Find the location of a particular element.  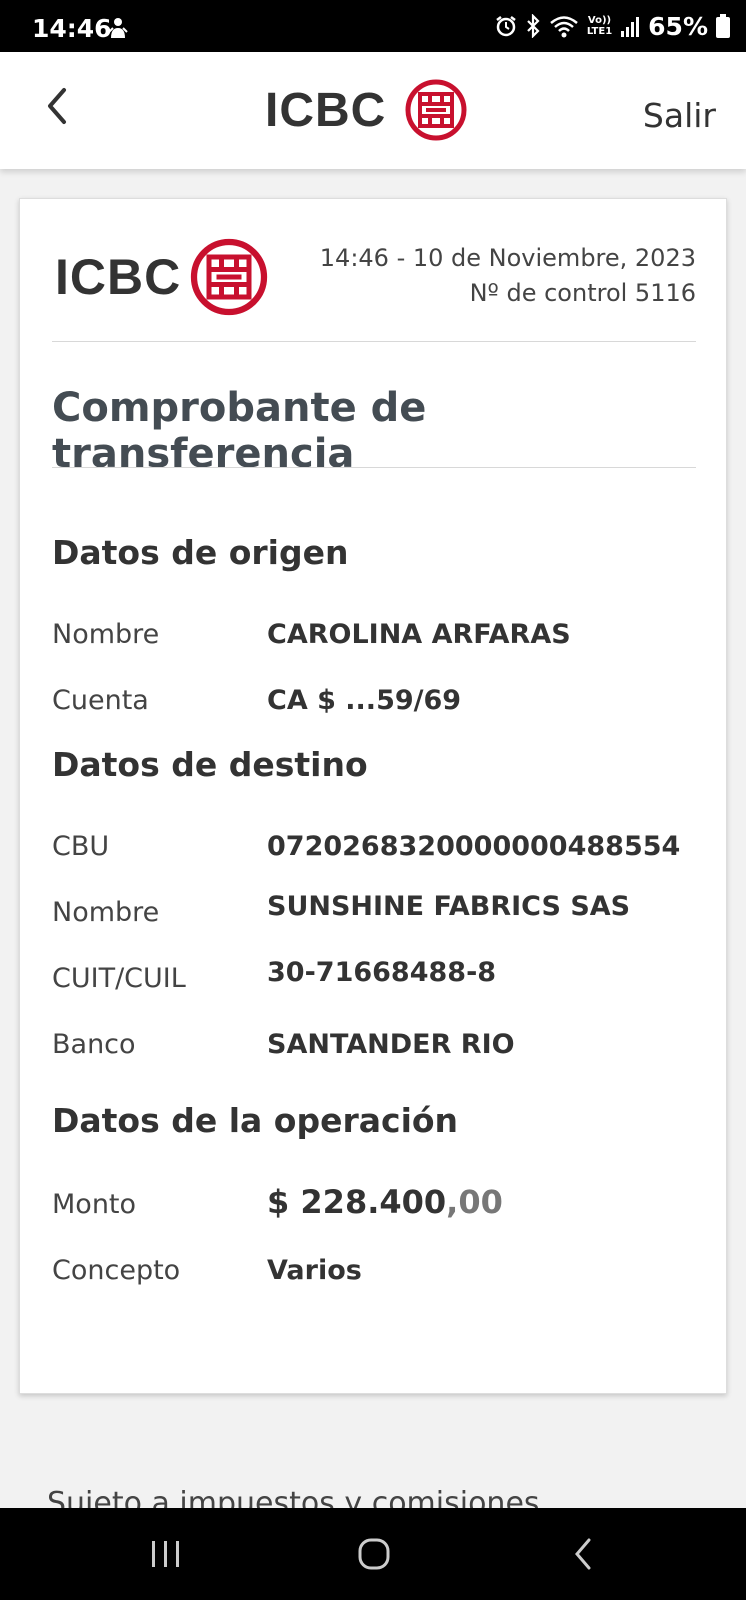

amount-value: $ 228.400,00 is located at coordinates (385, 1202).